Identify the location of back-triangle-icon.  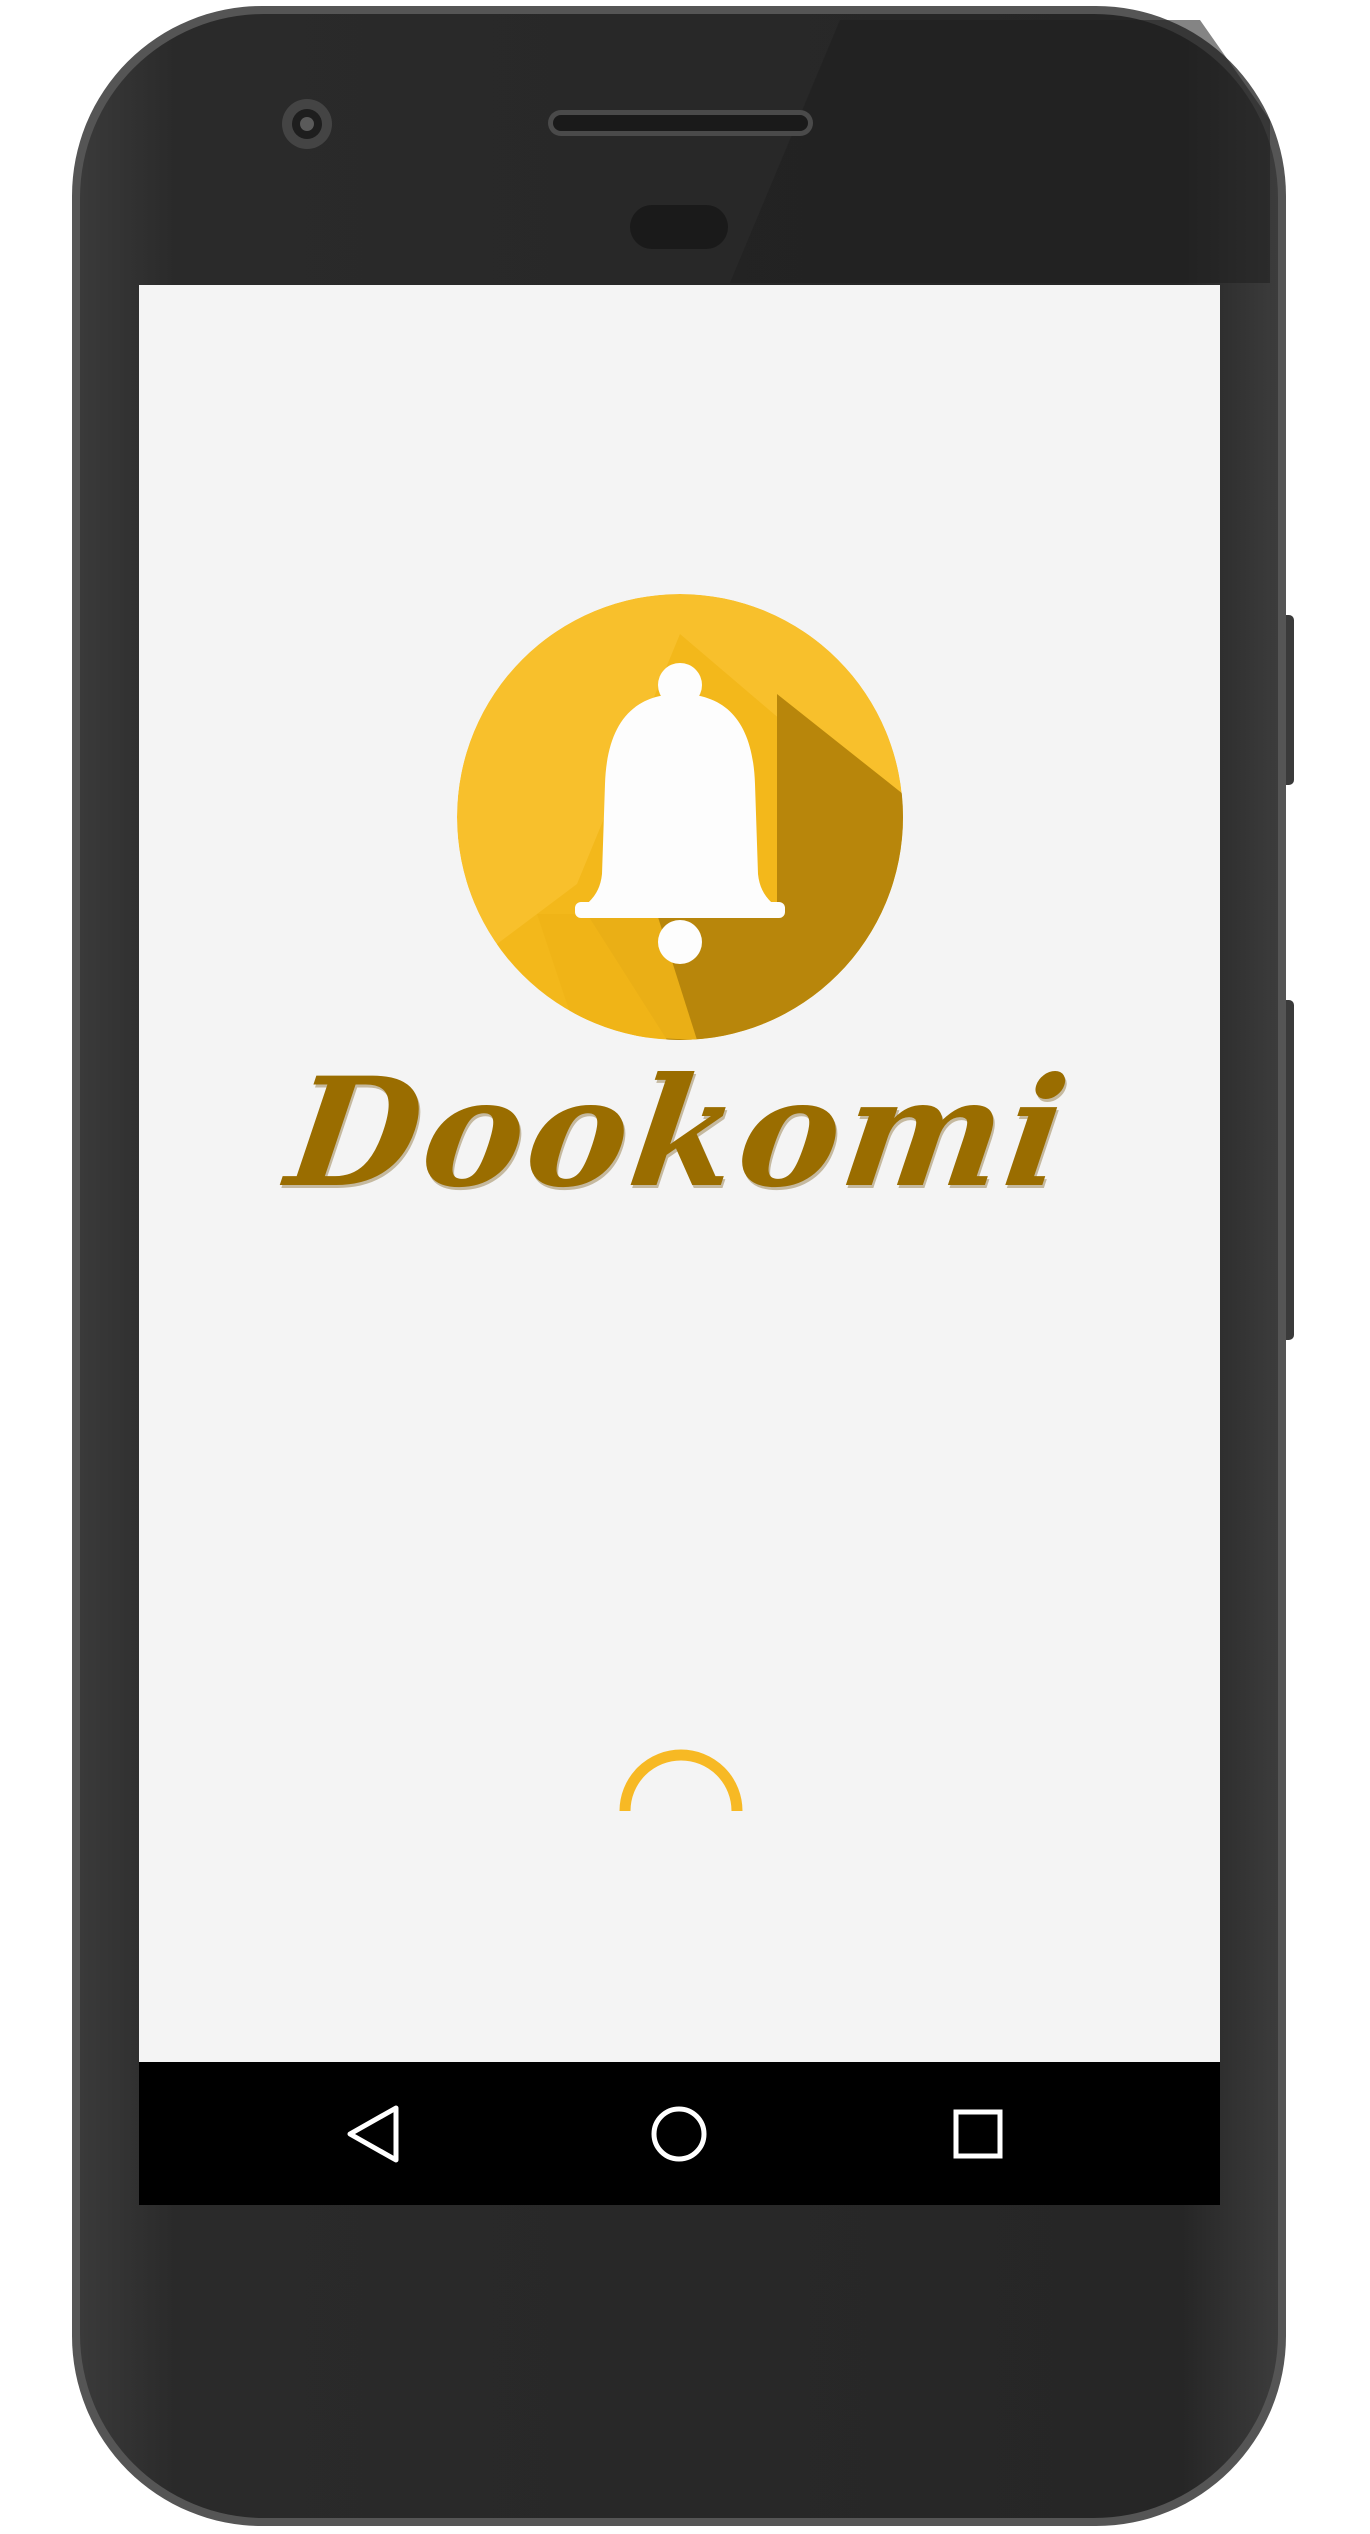
(374, 2134).